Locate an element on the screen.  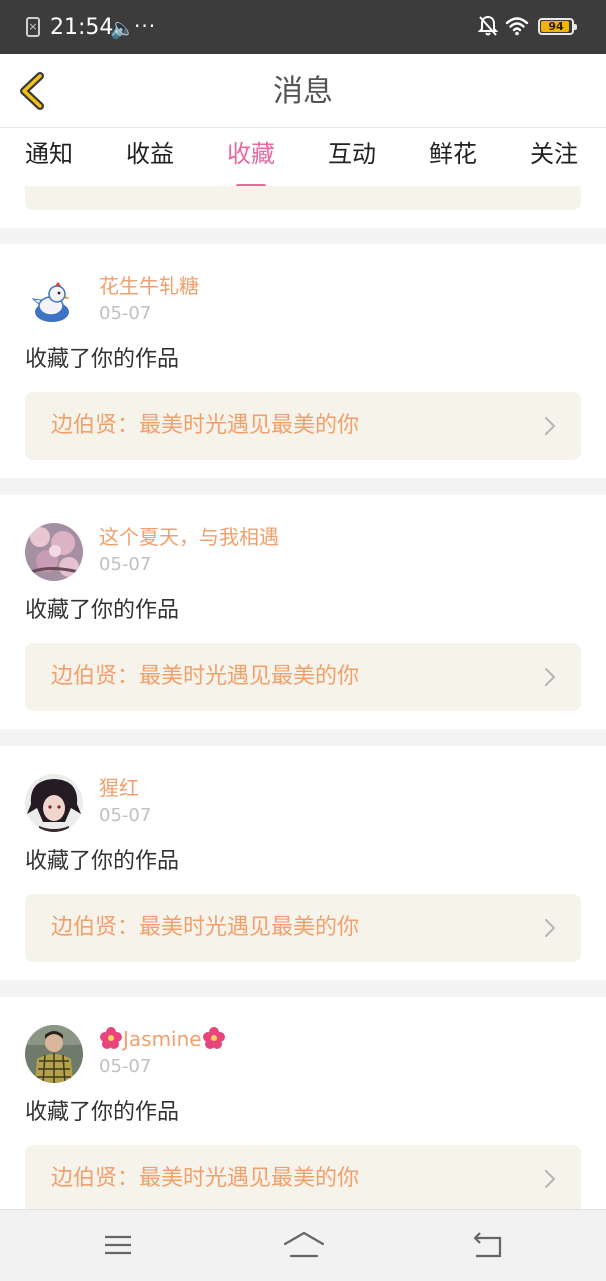
tab-flowers: 鲜花 is located at coordinates (453, 154).